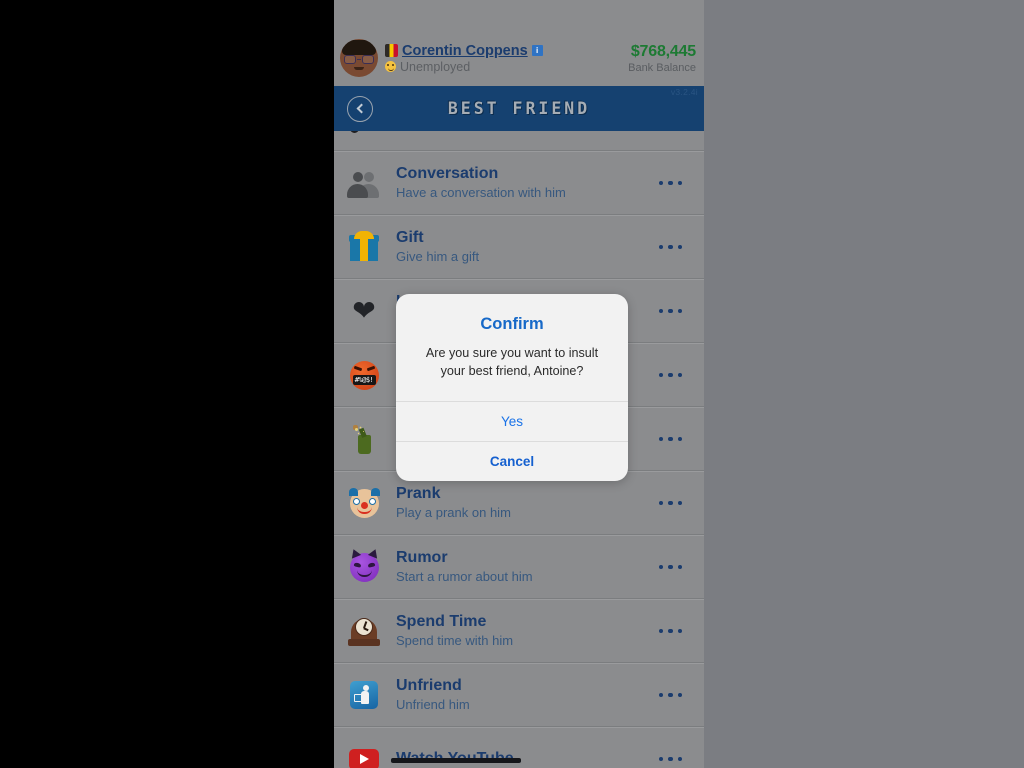 The height and width of the screenshot is (768, 1024). What do you see at coordinates (455, 641) in the screenshot?
I see `list-item-subtitle: Spend time with him` at bounding box center [455, 641].